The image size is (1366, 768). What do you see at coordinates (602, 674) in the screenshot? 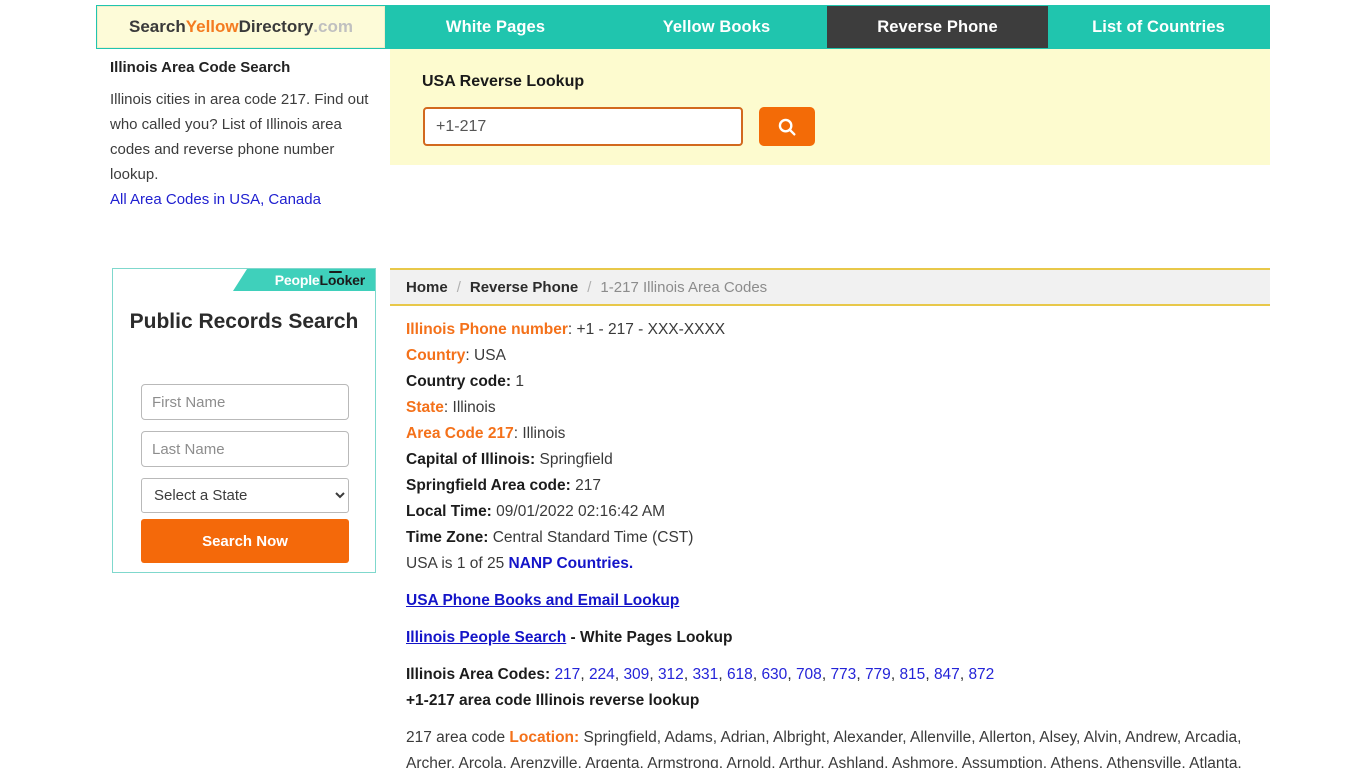
I see `area-code-link-224: 224` at bounding box center [602, 674].